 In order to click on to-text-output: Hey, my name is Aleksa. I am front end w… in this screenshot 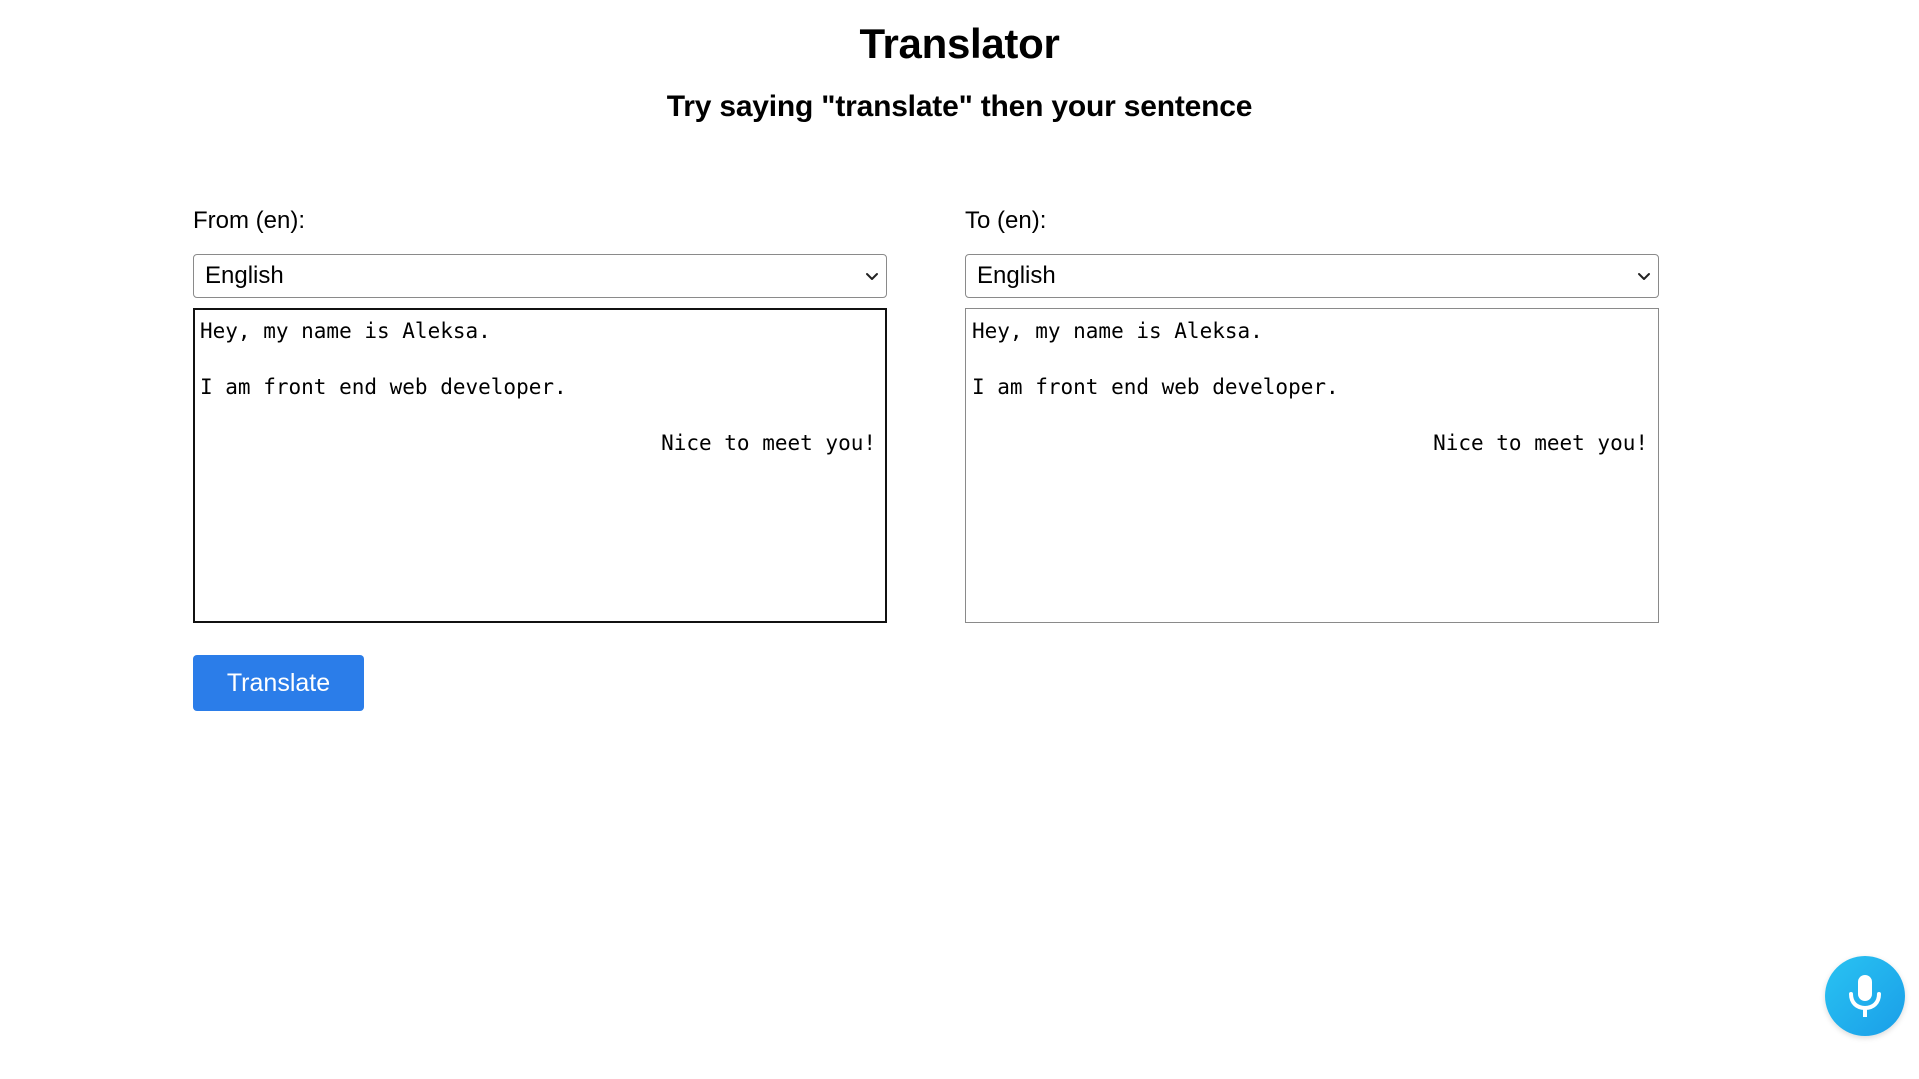, I will do `click(1312, 465)`.